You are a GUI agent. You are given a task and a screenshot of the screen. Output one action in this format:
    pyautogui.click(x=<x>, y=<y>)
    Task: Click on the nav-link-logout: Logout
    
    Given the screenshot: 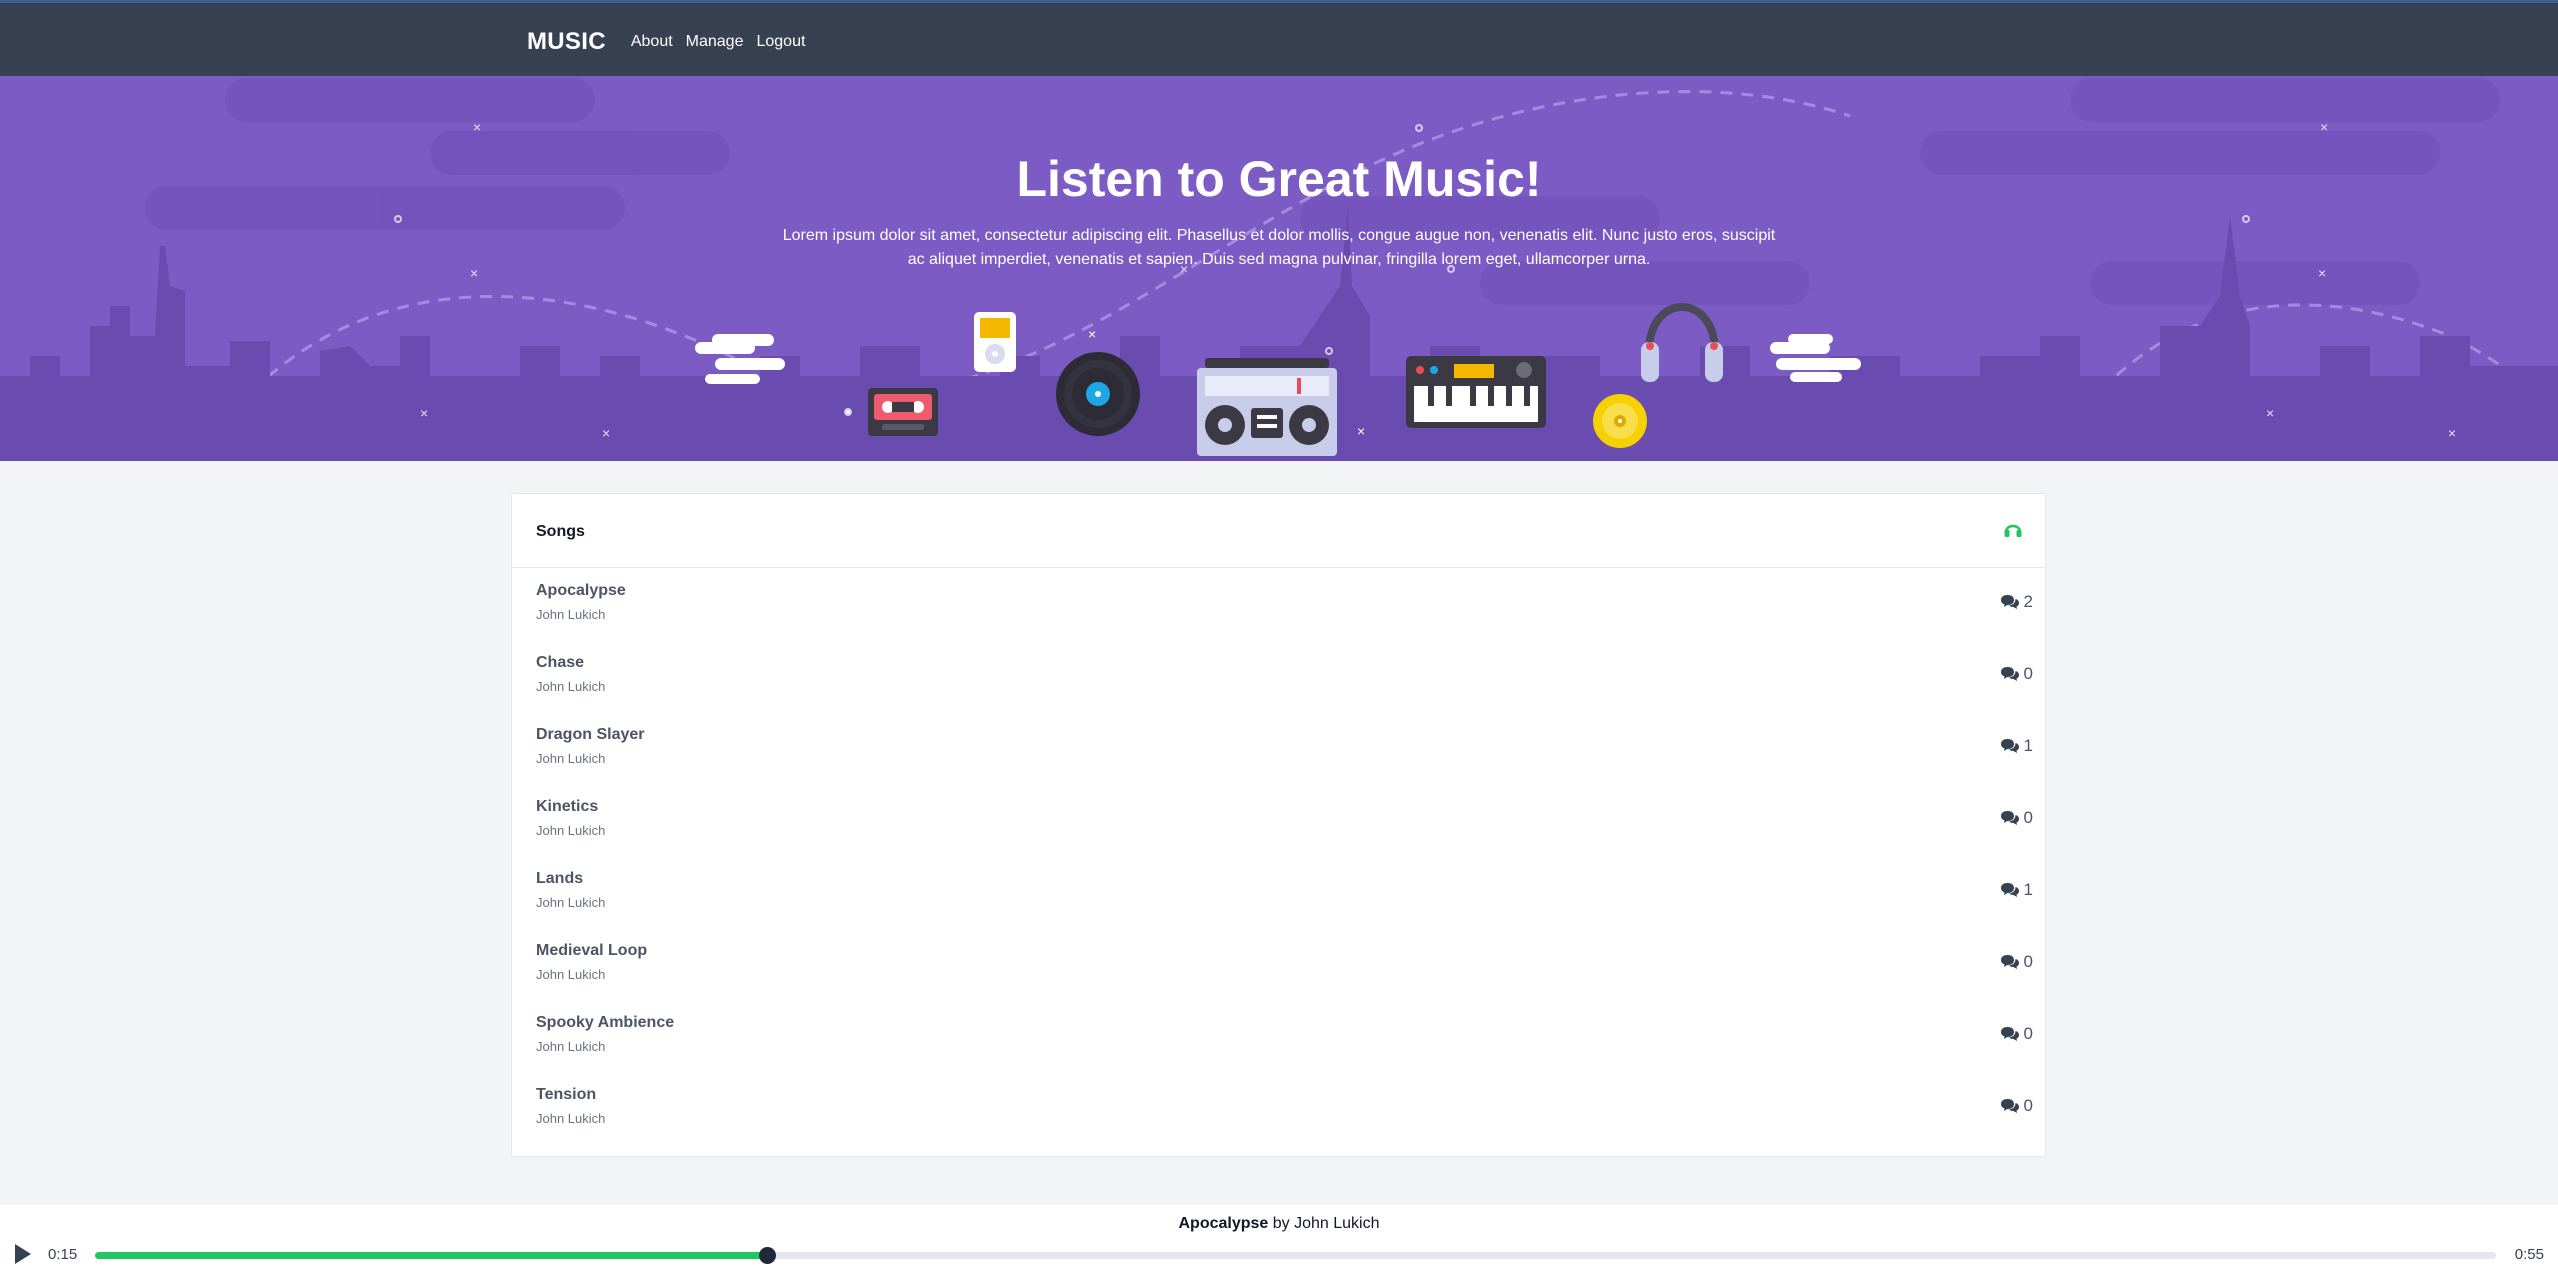 What is the action you would take?
    pyautogui.click(x=780, y=42)
    